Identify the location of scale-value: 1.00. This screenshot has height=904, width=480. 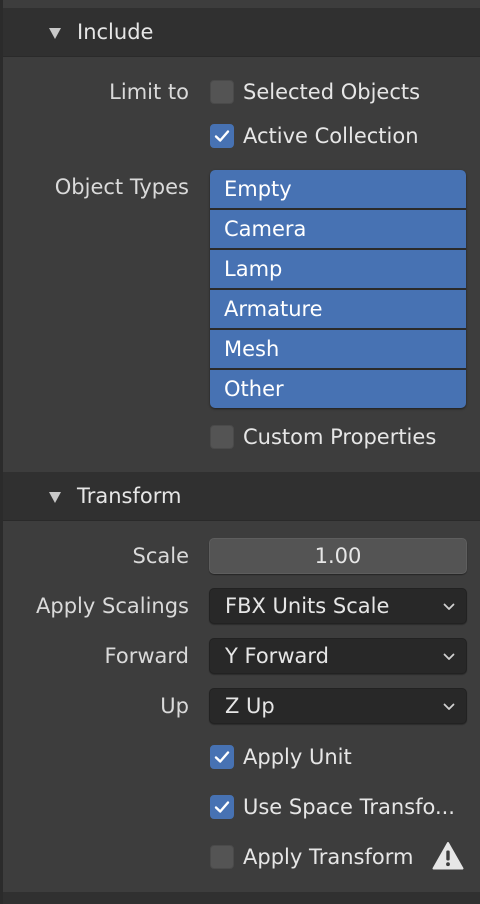
(338, 556).